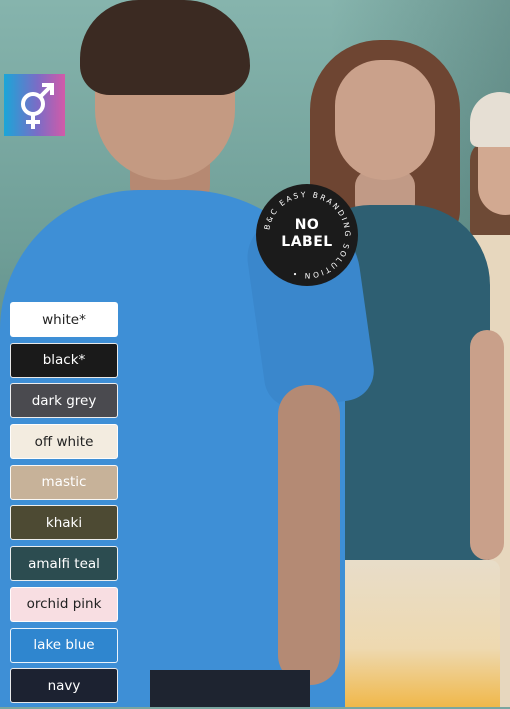 The height and width of the screenshot is (709, 510). What do you see at coordinates (64, 564) in the screenshot?
I see `color-swatch-amalfi-teal: amalfi teal` at bounding box center [64, 564].